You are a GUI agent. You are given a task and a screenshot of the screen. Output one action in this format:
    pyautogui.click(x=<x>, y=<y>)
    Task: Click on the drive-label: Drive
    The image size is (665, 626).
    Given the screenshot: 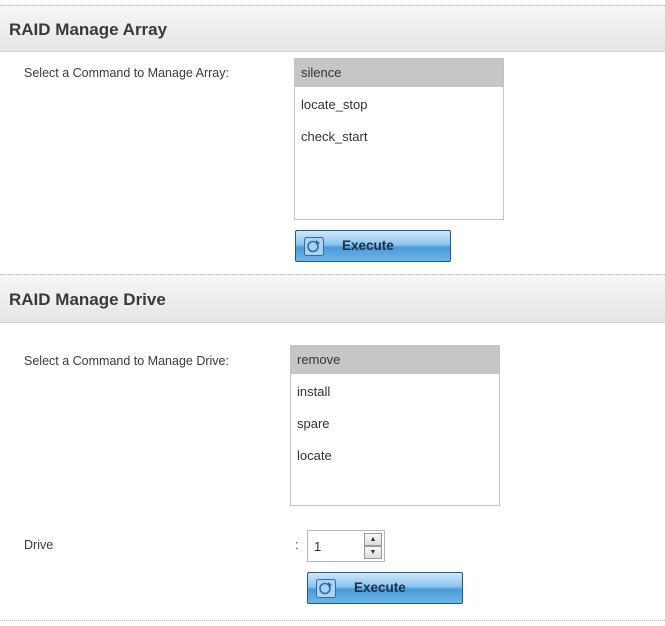 What is the action you would take?
    pyautogui.click(x=39, y=545)
    